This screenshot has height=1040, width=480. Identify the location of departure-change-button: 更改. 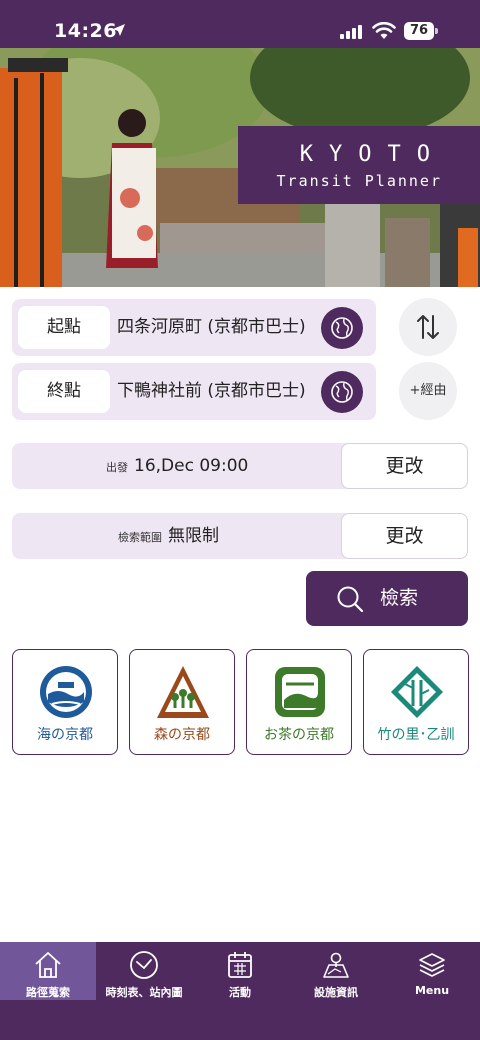
(404, 466).